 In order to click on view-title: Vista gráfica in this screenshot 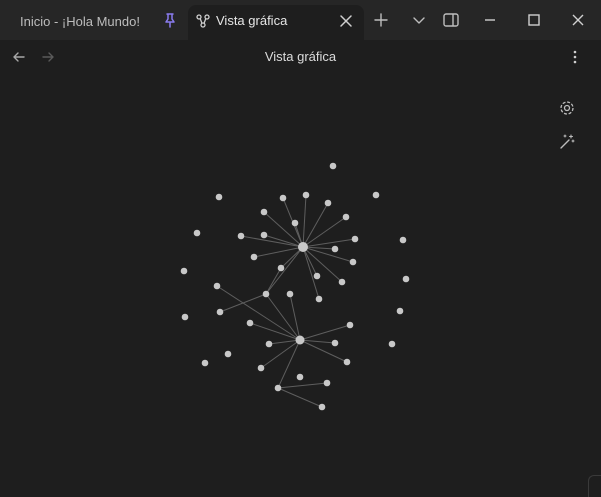, I will do `click(300, 56)`.